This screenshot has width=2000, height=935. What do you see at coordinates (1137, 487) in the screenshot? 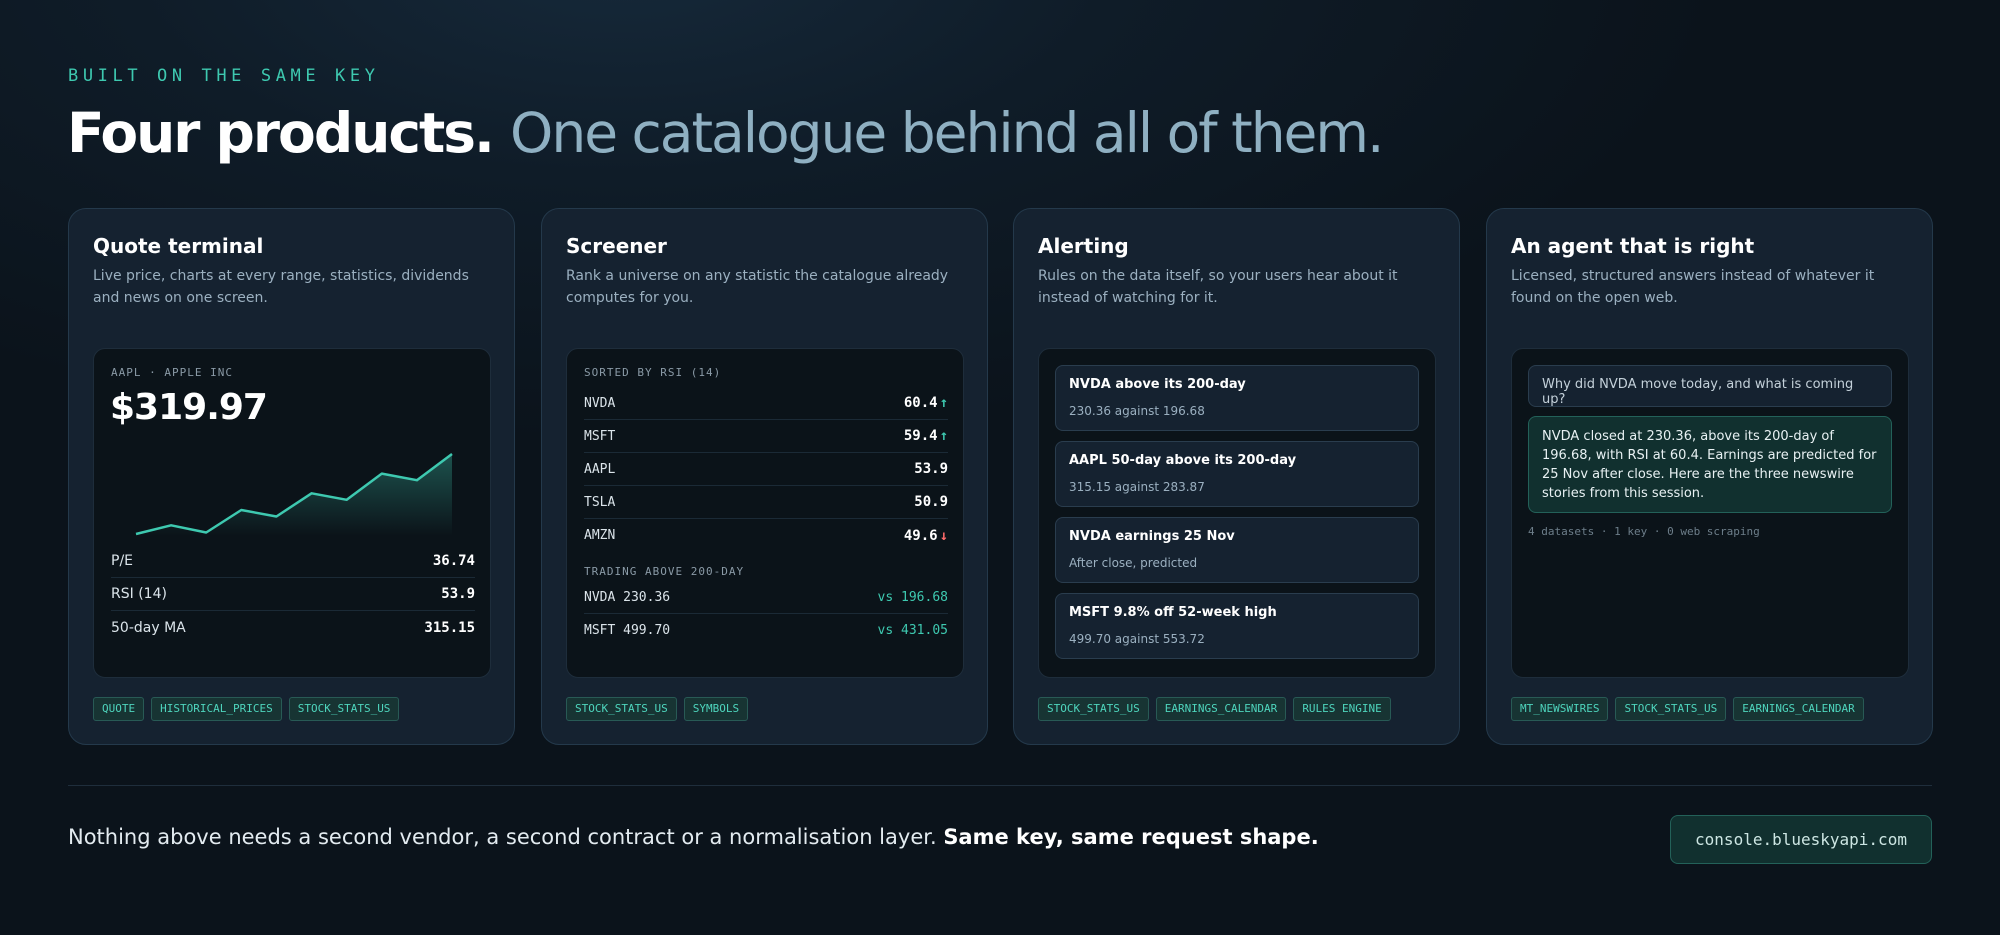
I see `alert-detail: 315.15 against 283.87` at bounding box center [1137, 487].